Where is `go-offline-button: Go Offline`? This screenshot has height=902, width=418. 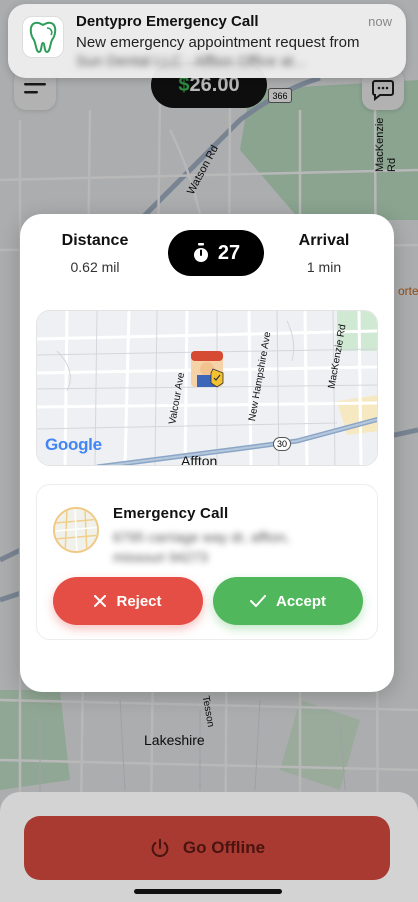
go-offline-button: Go Offline is located at coordinates (207, 848).